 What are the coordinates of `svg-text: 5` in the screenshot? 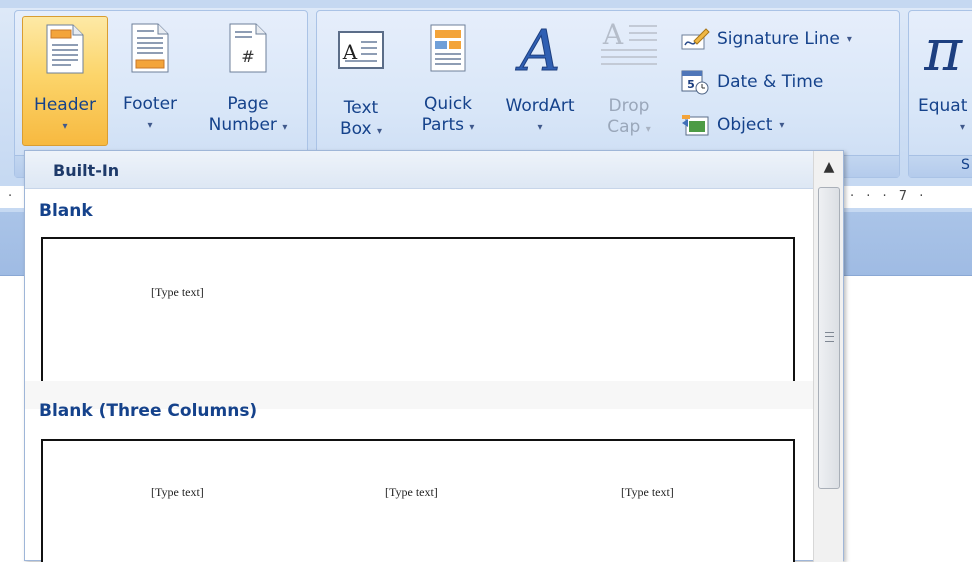 It's located at (691, 84).